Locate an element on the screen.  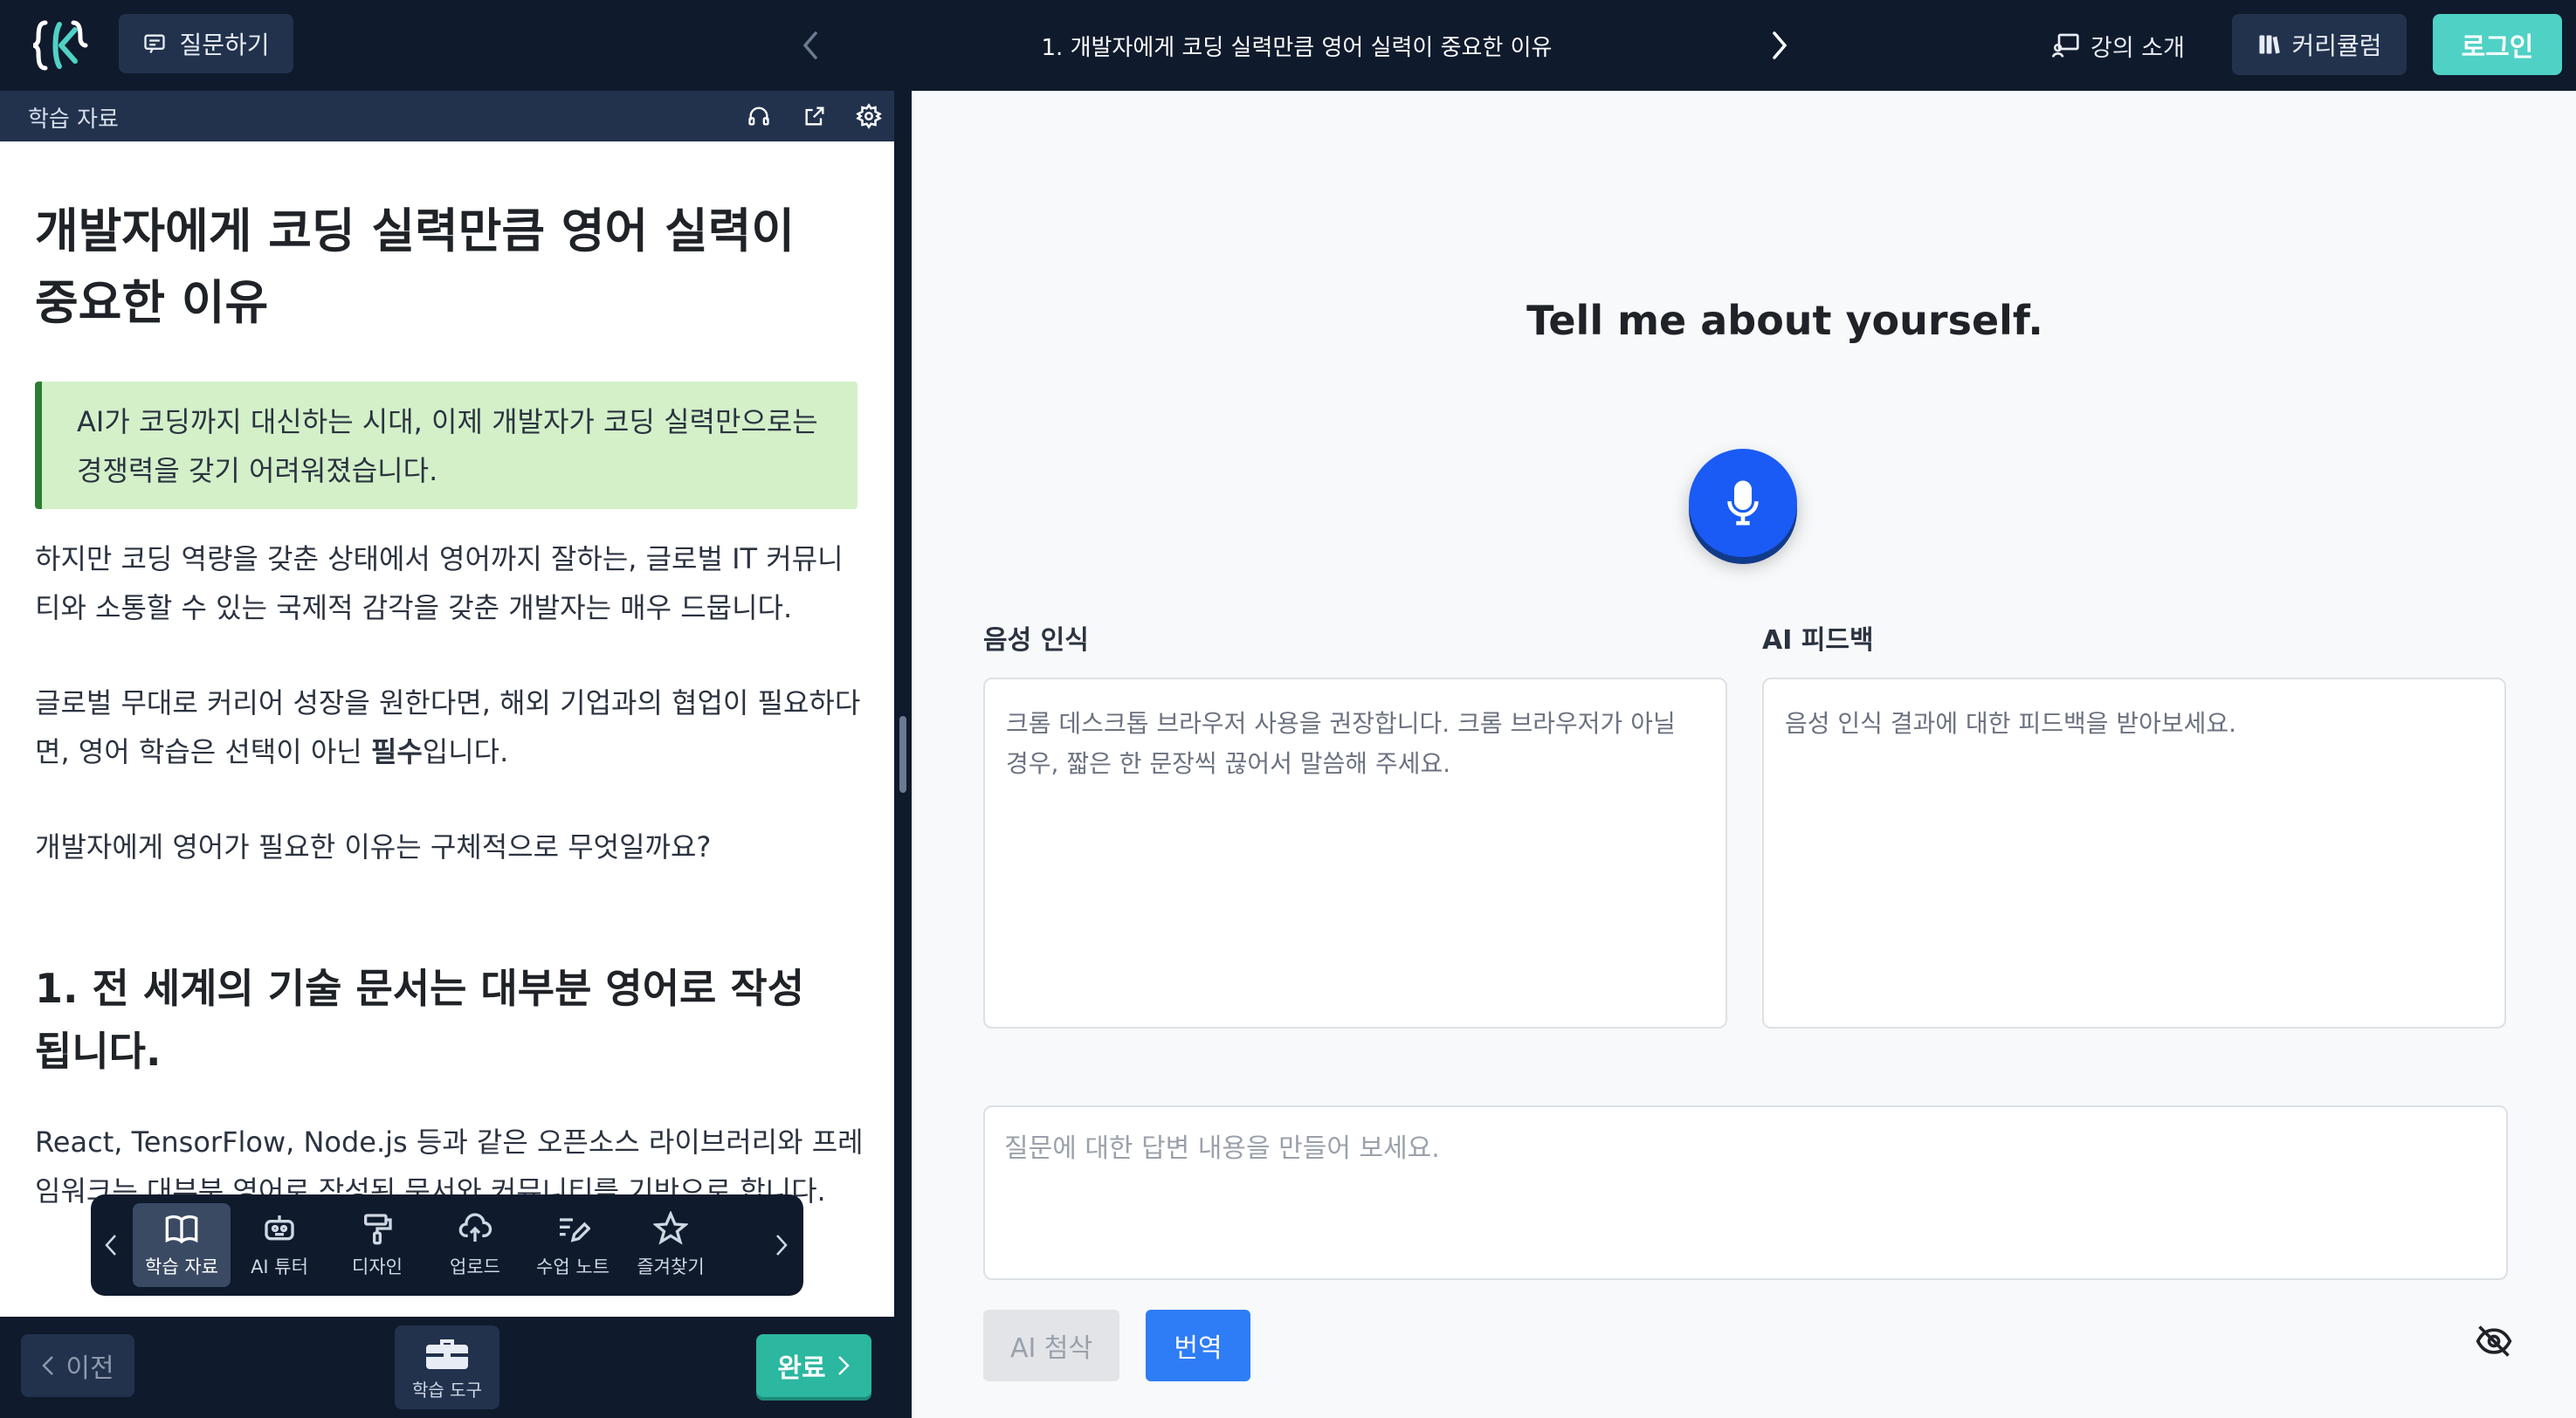
cloud-upload-icon is located at coordinates (475, 1227).